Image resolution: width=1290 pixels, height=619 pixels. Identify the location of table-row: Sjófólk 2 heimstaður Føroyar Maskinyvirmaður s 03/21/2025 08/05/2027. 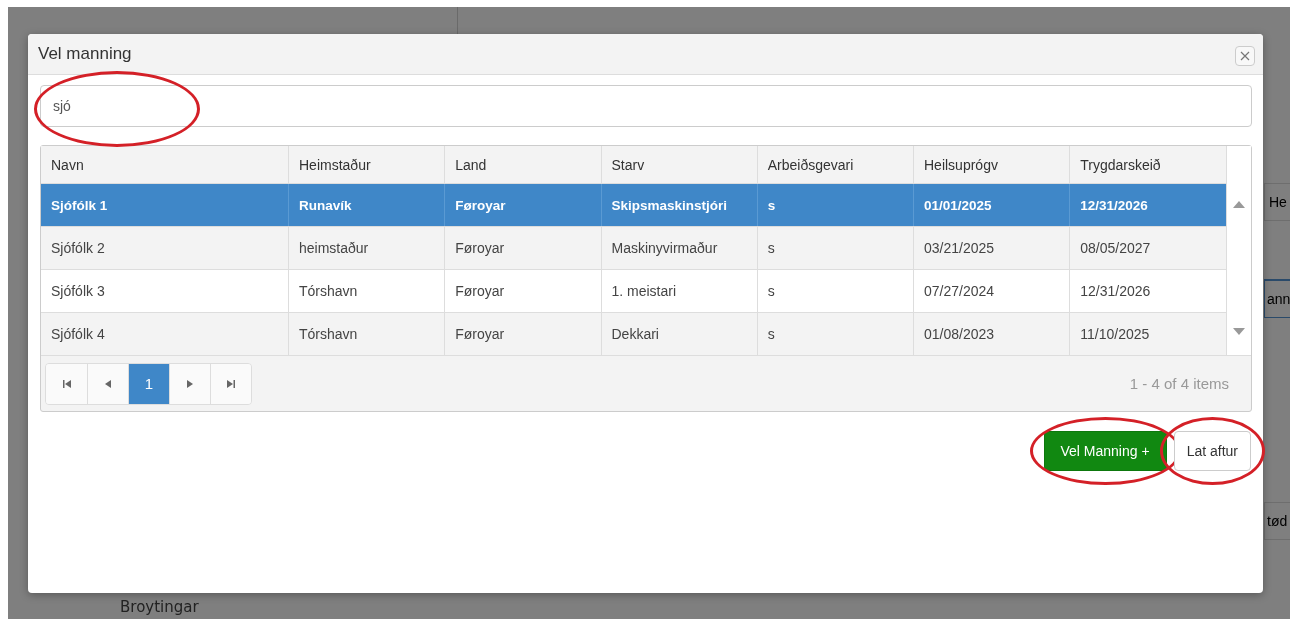
(633, 248).